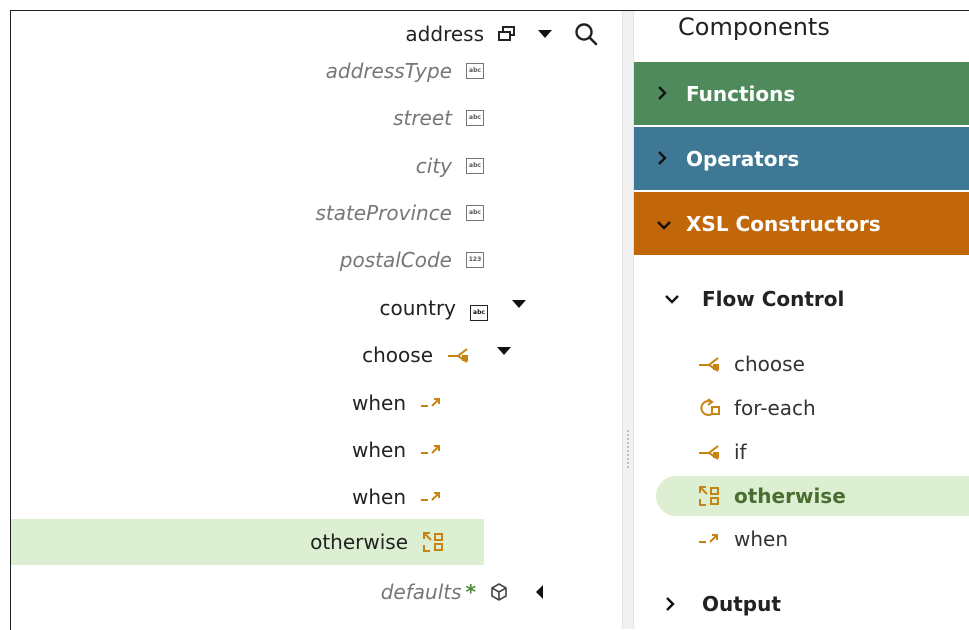  What do you see at coordinates (421, 592) in the screenshot?
I see `tree-node-label: defaults` at bounding box center [421, 592].